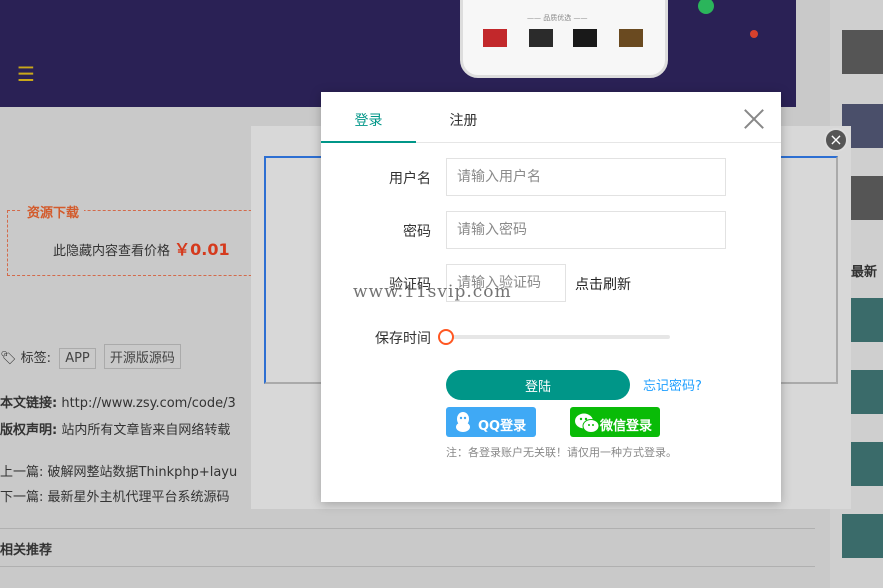 This screenshot has width=883, height=588. I want to click on wechat-login-button: 微信登录, so click(615, 422).